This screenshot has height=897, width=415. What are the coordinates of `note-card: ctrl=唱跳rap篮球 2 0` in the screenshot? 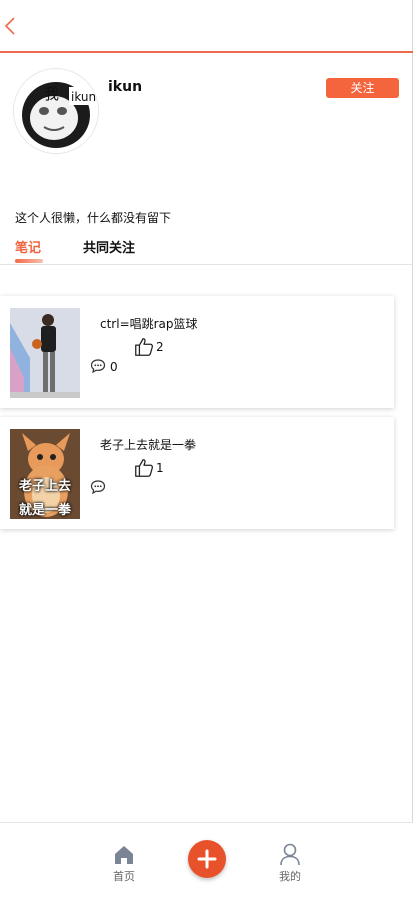 It's located at (197, 352).